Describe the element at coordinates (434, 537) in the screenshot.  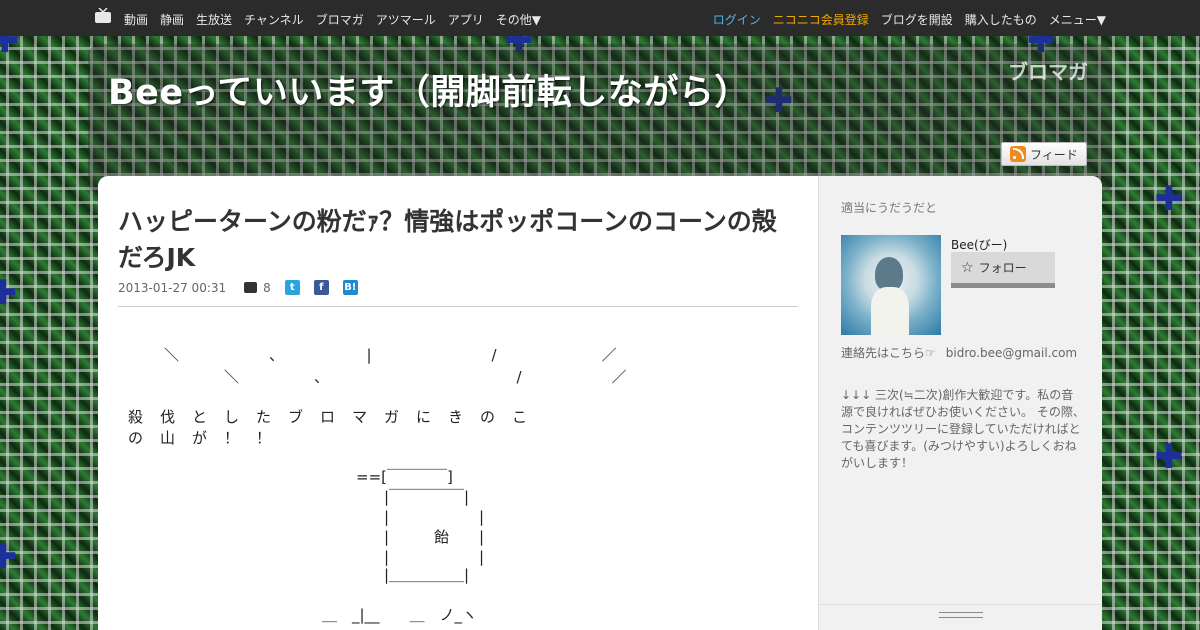
I see `ascii-art-line: | 飴 |` at that location.